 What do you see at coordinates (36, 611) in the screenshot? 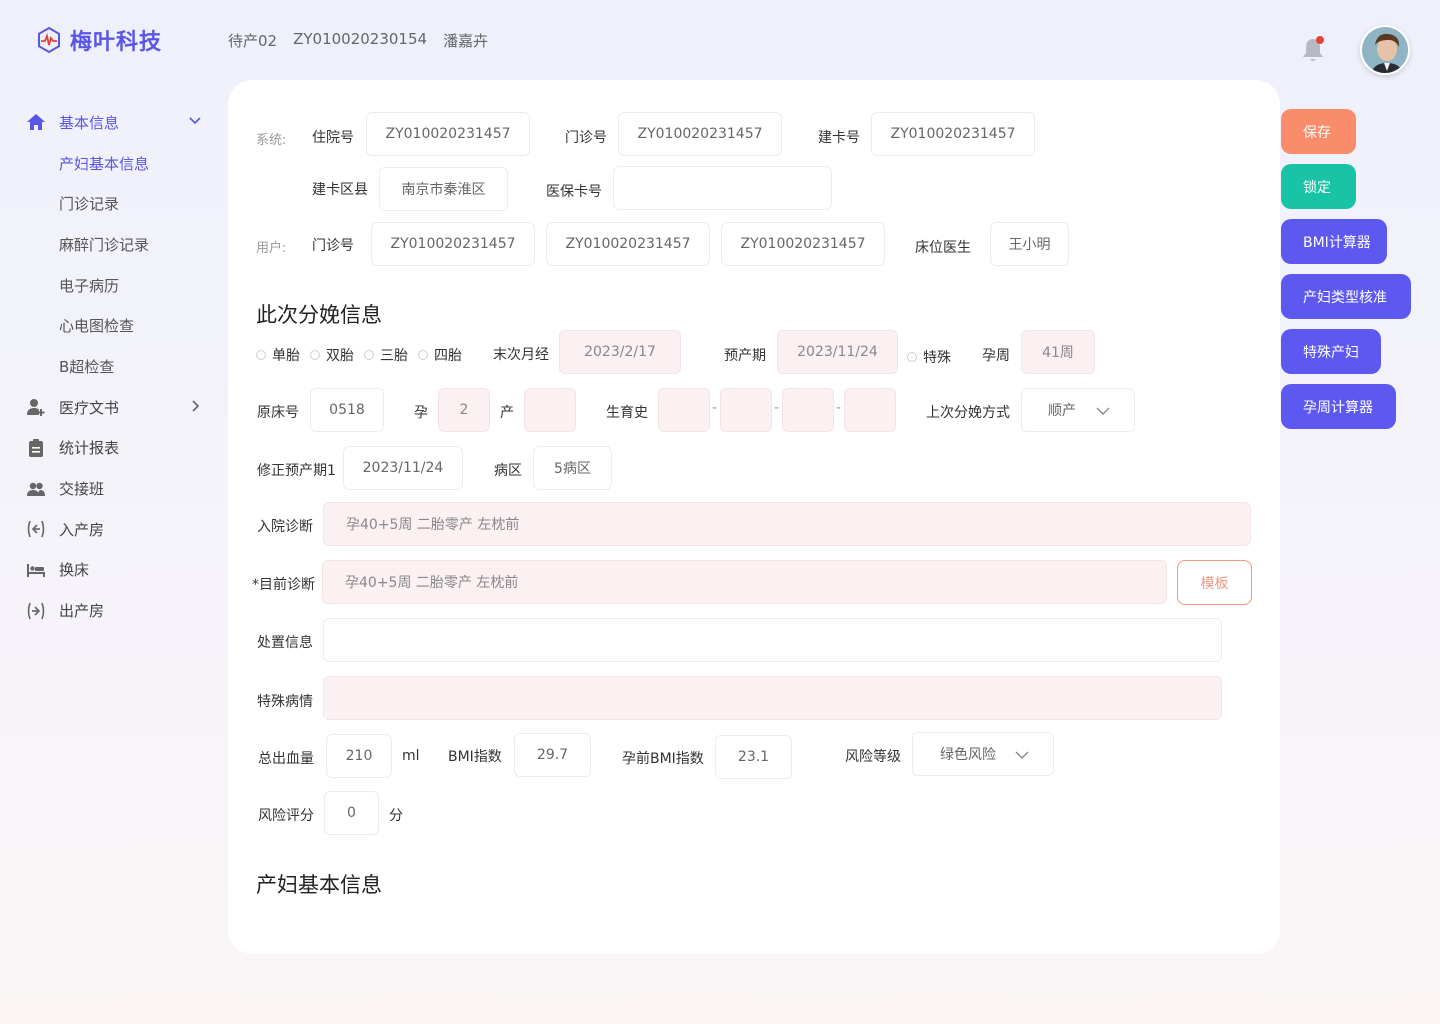
I see `exit-room-icon` at bounding box center [36, 611].